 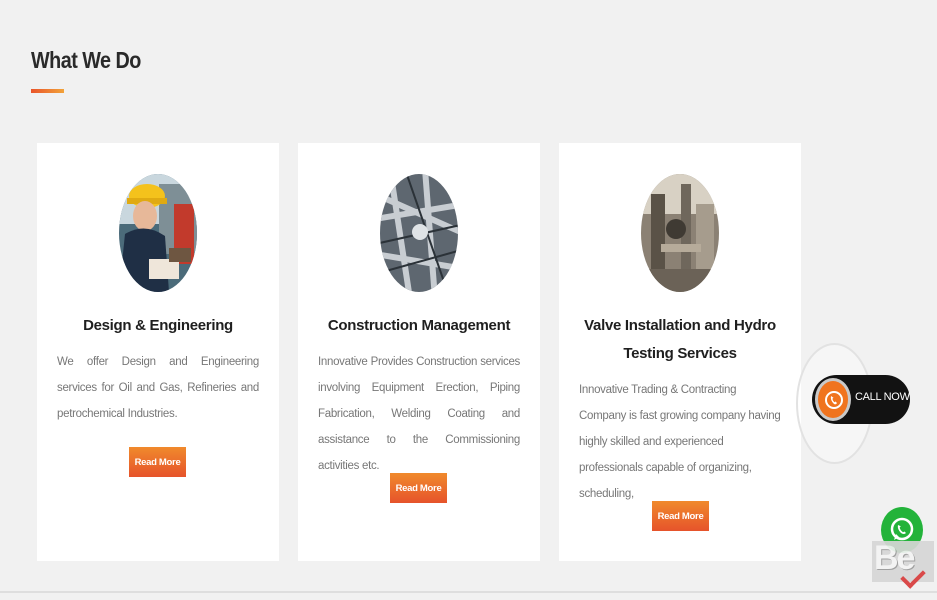 I want to click on card-title: Design & Engineering, so click(x=158, y=325).